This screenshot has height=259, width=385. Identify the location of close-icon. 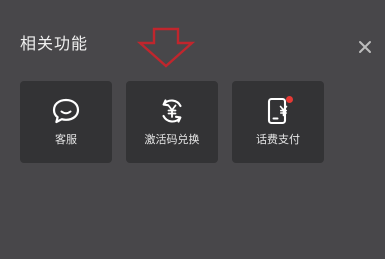
(365, 47).